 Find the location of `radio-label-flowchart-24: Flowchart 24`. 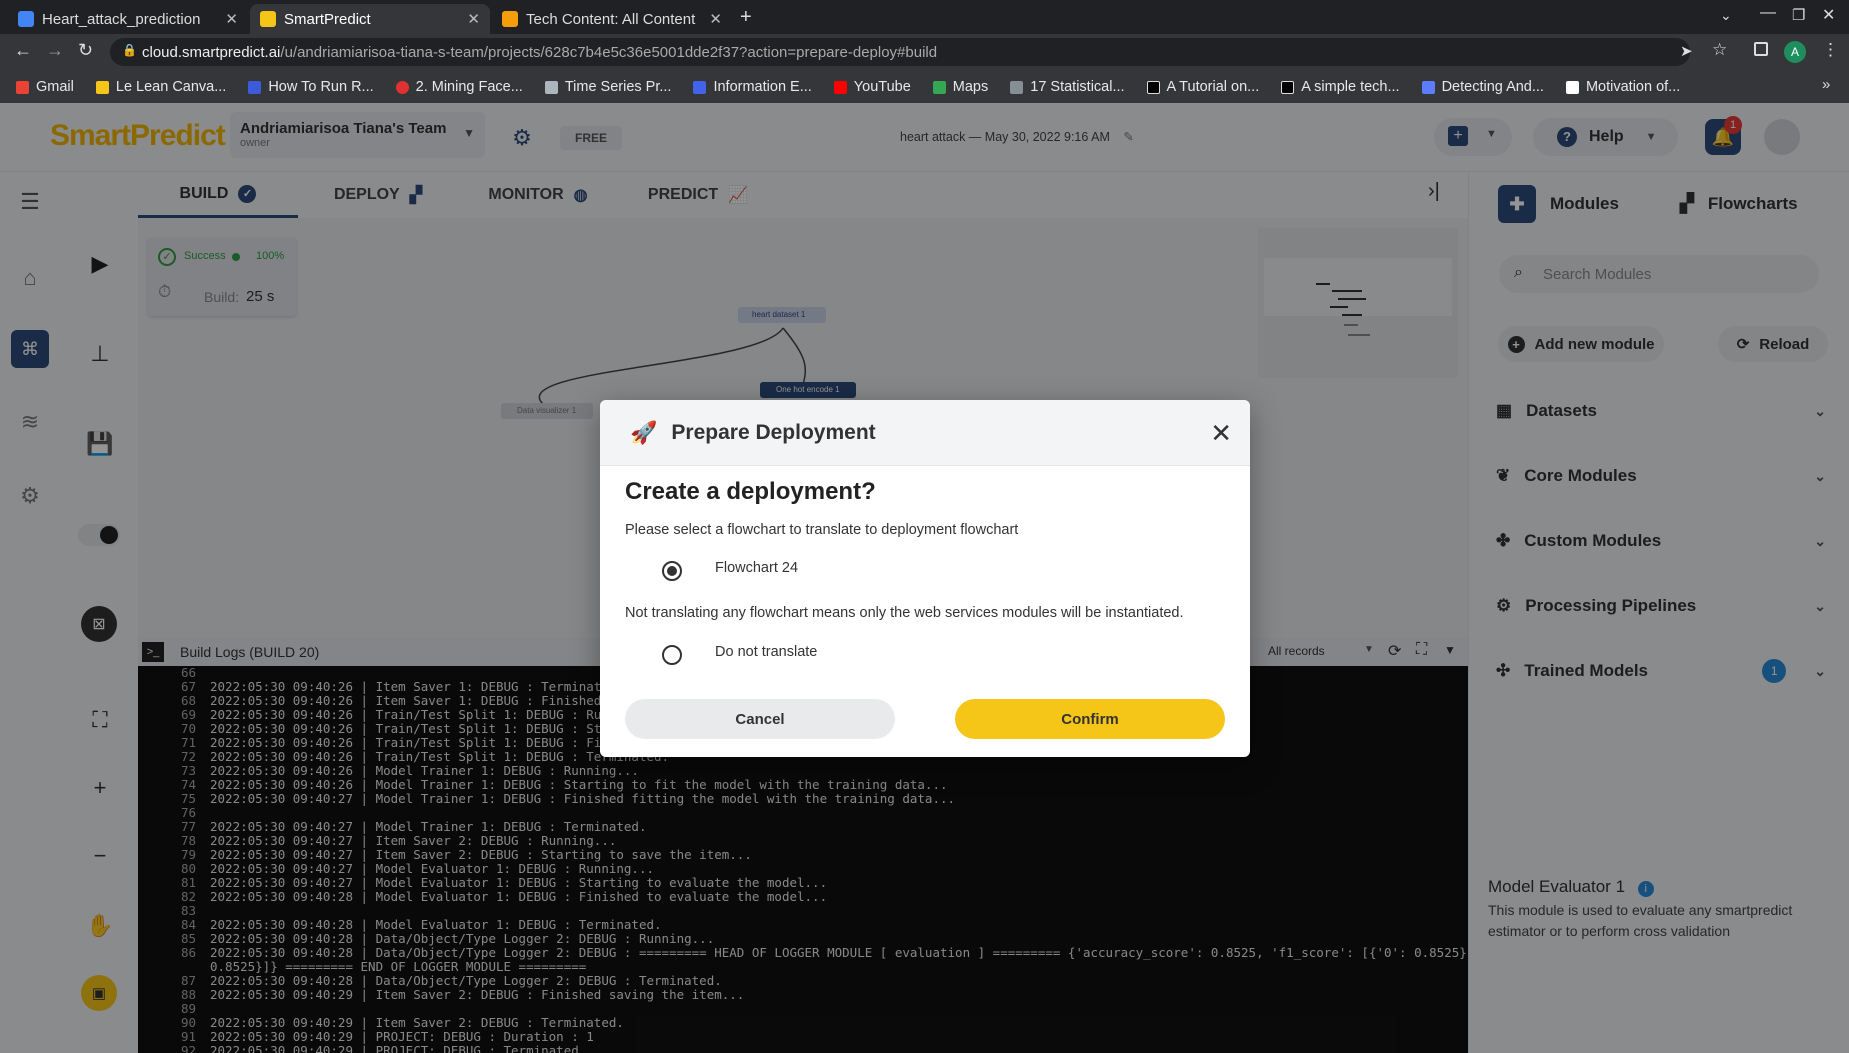

radio-label-flowchart-24: Flowchart 24 is located at coordinates (756, 568).